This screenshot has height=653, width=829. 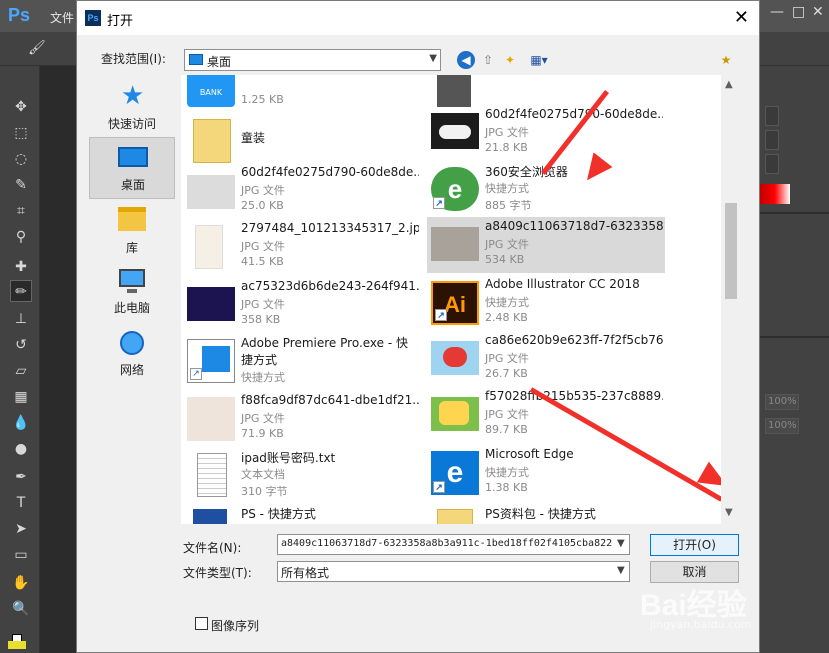 I want to click on blur-tool-icon: 💧, so click(x=21, y=423).